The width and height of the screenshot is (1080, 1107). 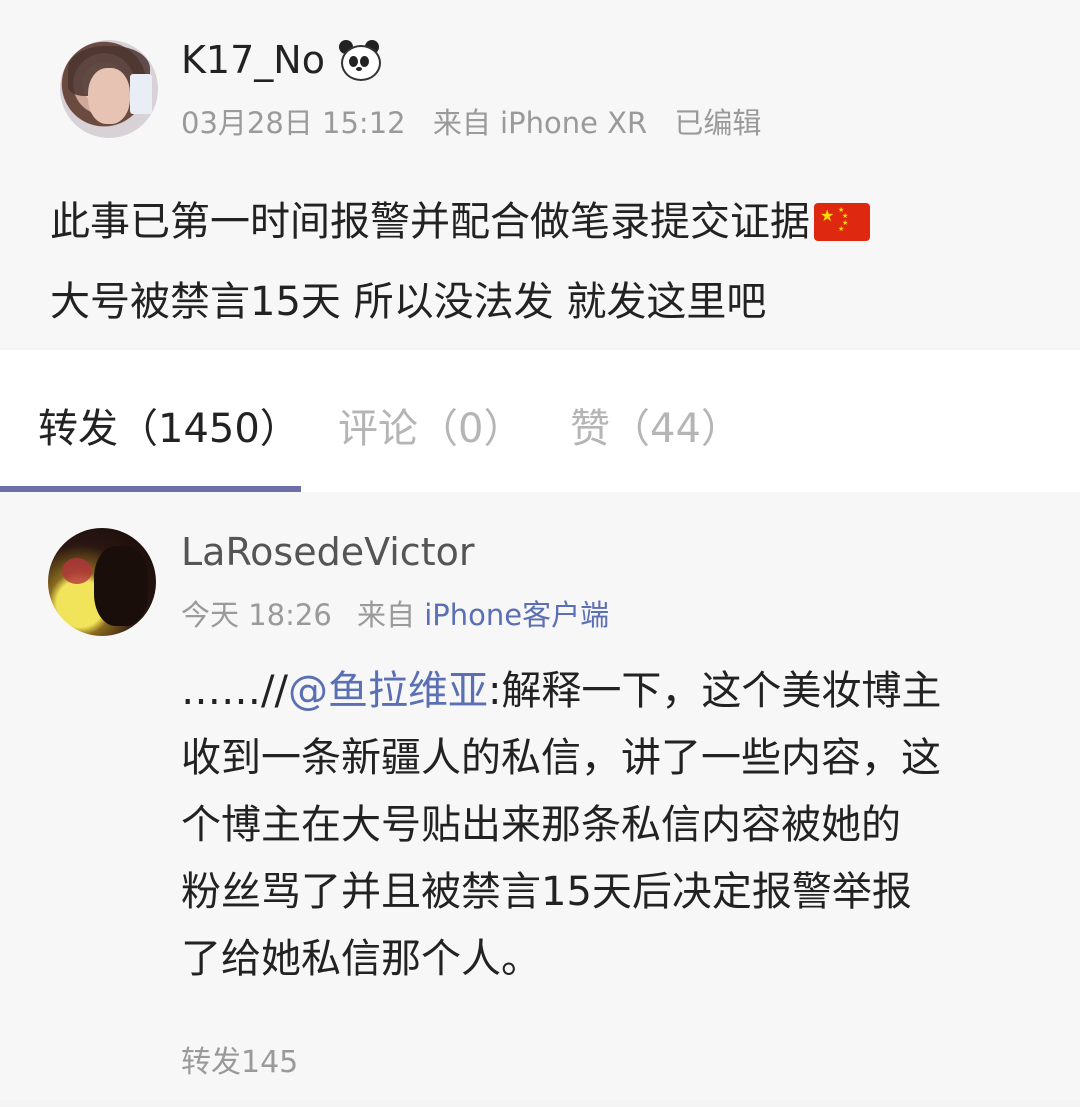 What do you see at coordinates (541, 825) in the screenshot?
I see `repost-text-line-3: 个博主在大号贴出来那条私信内容被她的` at bounding box center [541, 825].